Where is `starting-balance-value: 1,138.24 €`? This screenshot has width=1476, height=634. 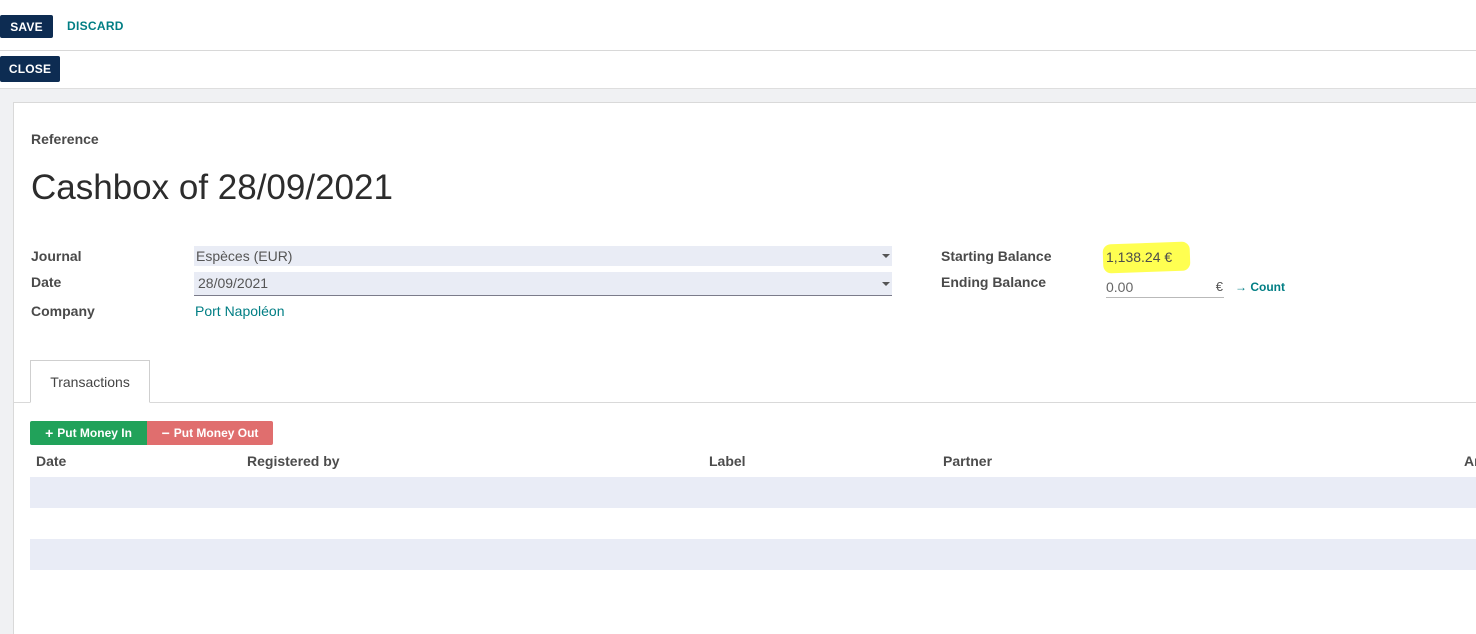 starting-balance-value: 1,138.24 € is located at coordinates (1139, 257).